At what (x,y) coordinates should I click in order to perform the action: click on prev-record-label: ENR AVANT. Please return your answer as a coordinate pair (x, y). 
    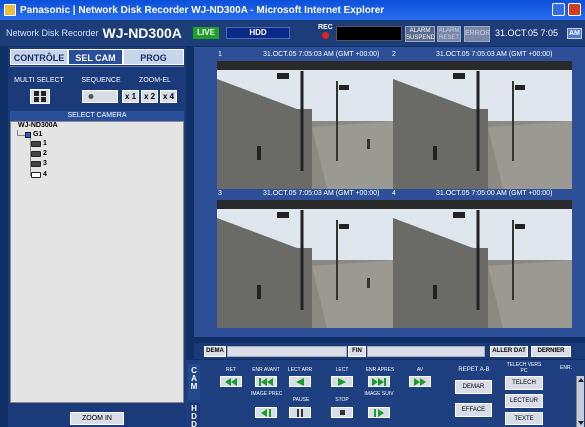
    Looking at the image, I should click on (266, 370).